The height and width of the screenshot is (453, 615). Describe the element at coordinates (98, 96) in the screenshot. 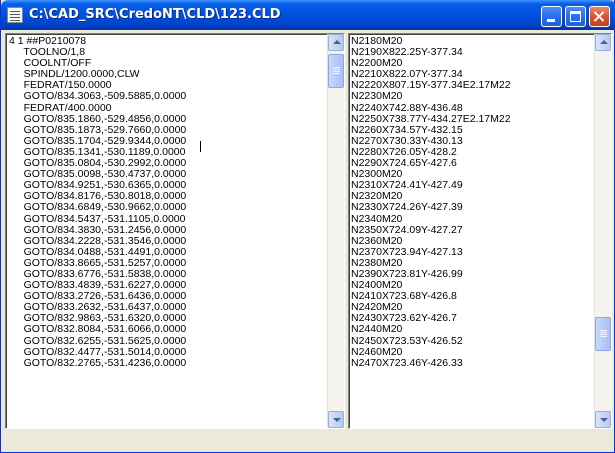

I see `cl-line: GOTO/834.3063,-509.5885,0.0000` at that location.